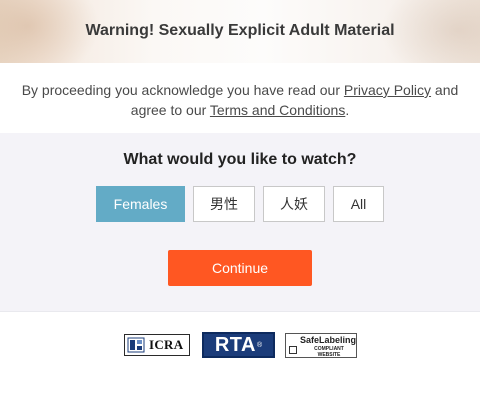 This screenshot has height=395, width=480. I want to click on icra-logo: ICRA, so click(157, 345).